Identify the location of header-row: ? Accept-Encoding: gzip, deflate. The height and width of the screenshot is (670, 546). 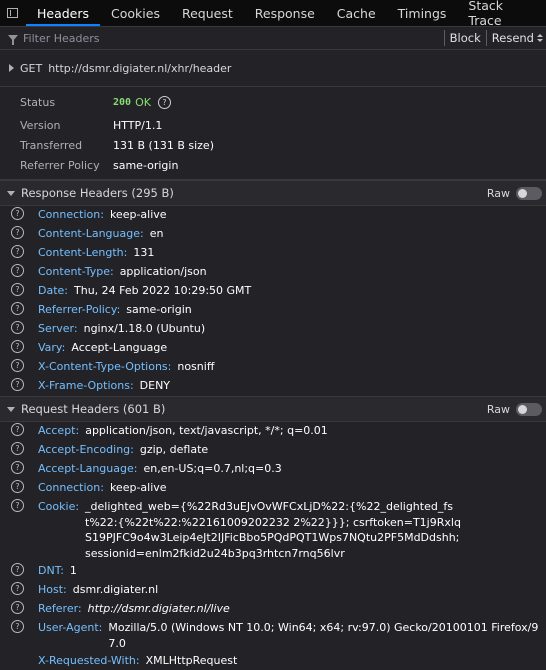
(273, 449).